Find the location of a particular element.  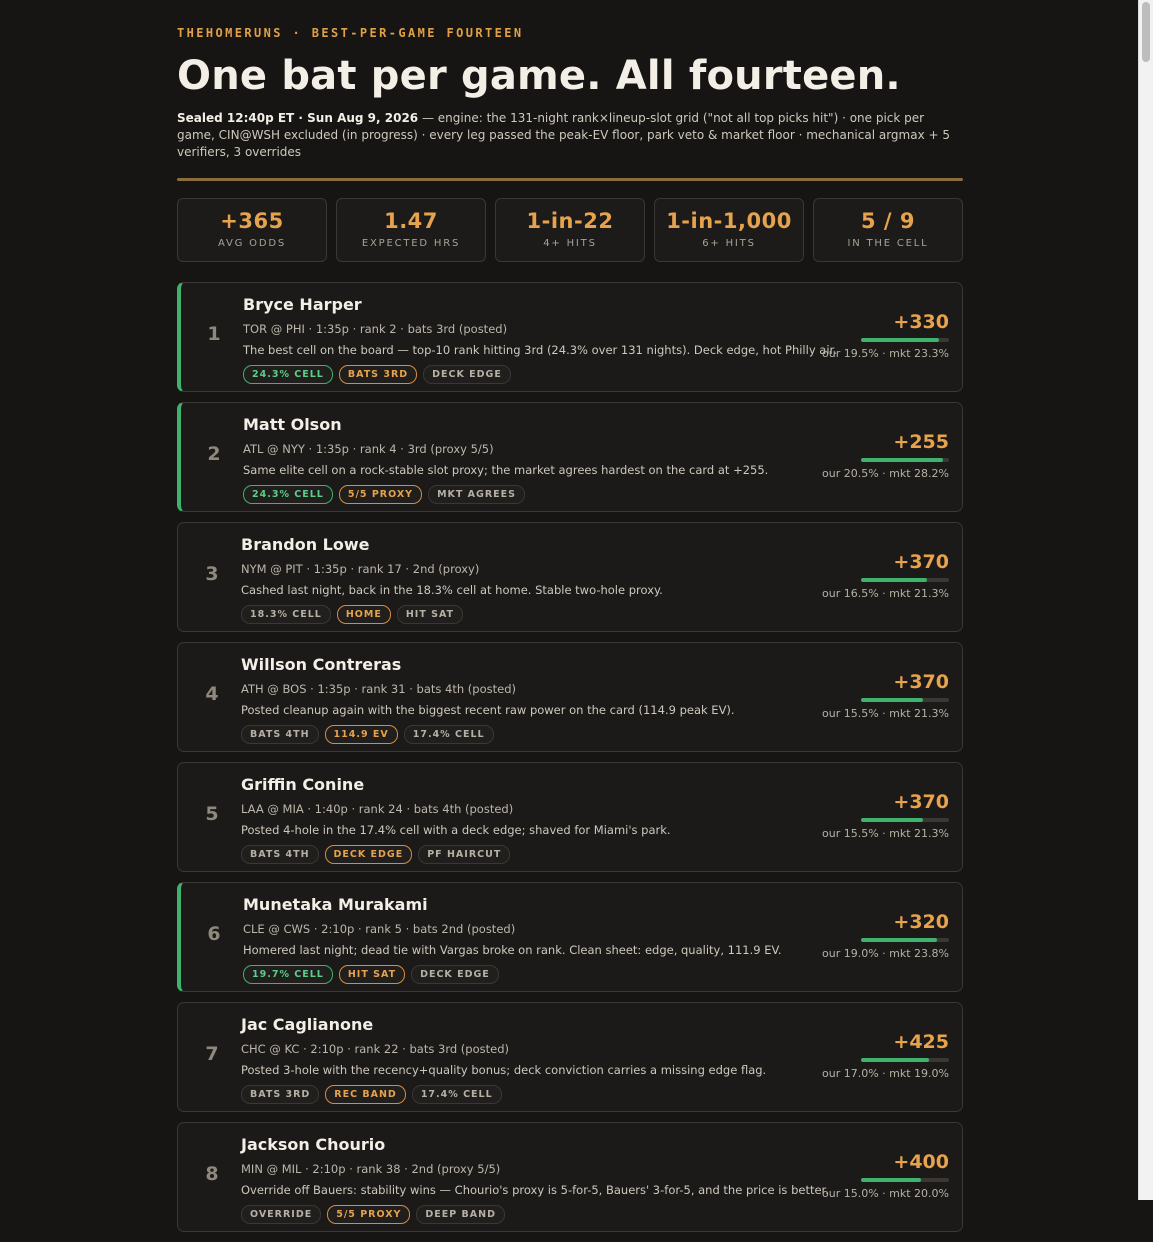

pick-tags: BATS 3RD REC BAND 17.4% CELL is located at coordinates (521, 1094).